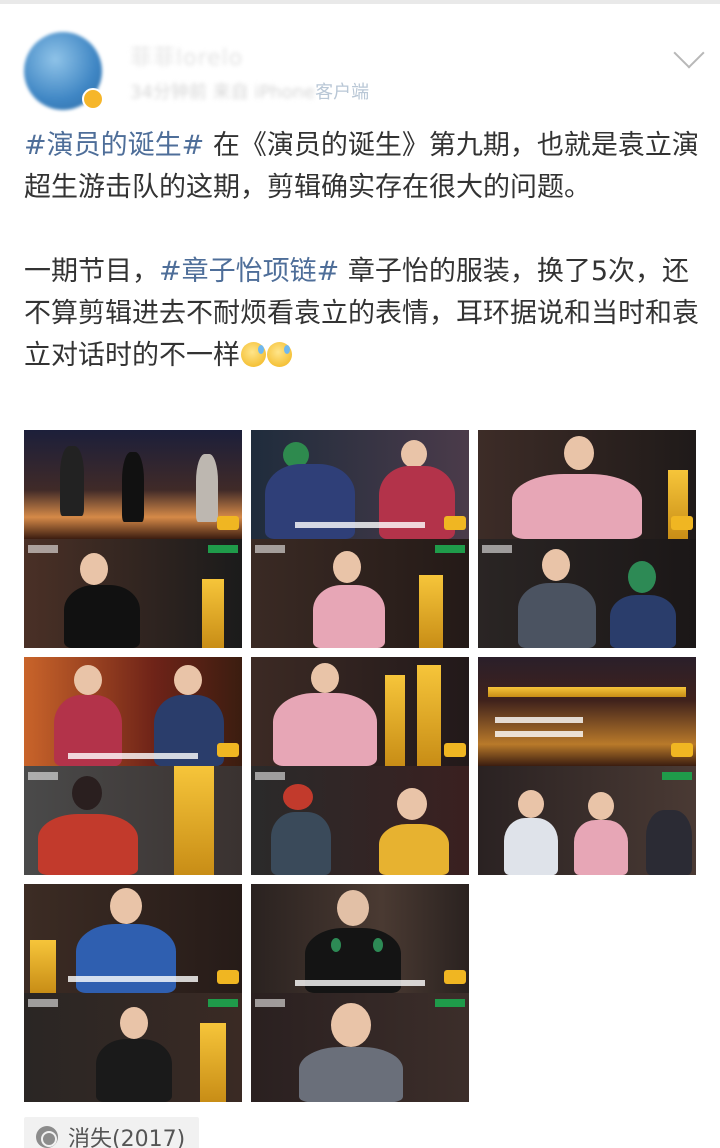 The width and height of the screenshot is (720, 1148). Describe the element at coordinates (285, 92) in the screenshot. I see `post-client: iPhone` at that location.